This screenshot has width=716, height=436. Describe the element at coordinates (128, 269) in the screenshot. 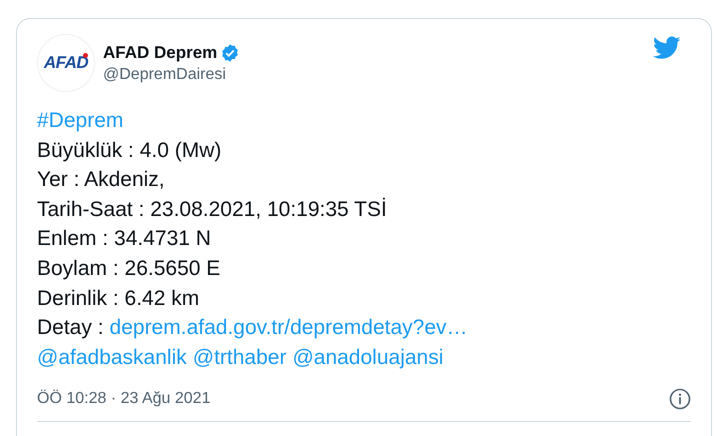

I see `tweet-text: Boylam : 26.5650 E` at that location.